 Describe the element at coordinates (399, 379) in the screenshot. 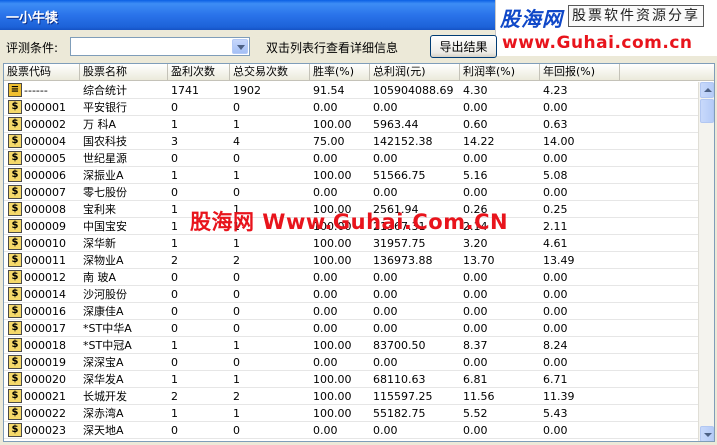

I see `cell-profit: 68110.63` at that location.